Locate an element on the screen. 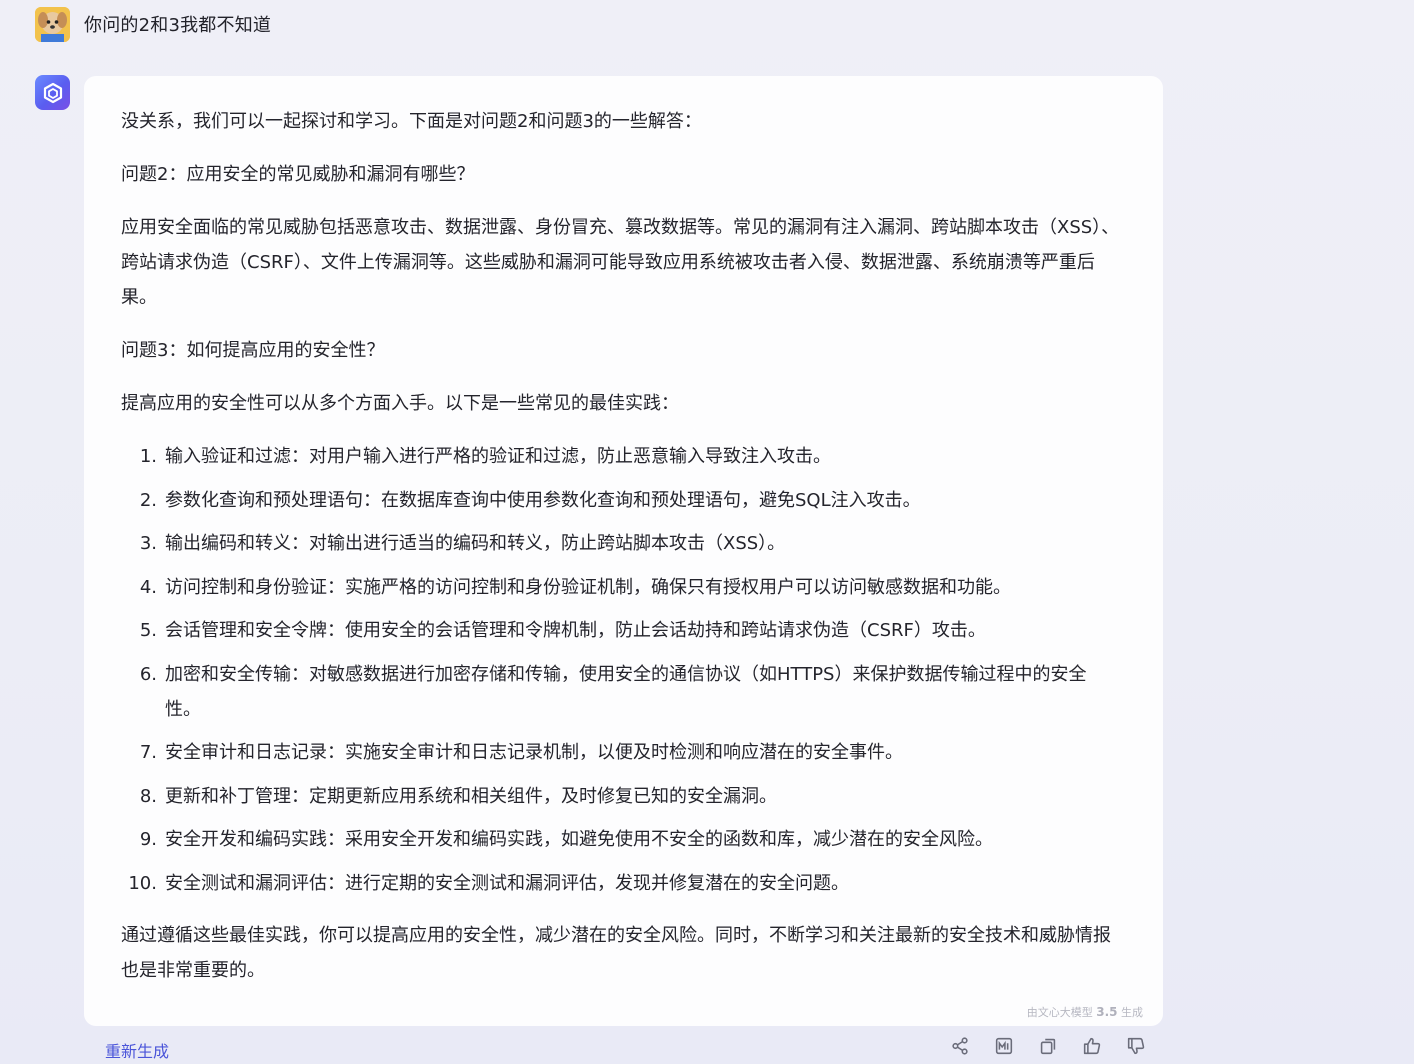  user-message-text: 你问的2和3我都不知道 is located at coordinates (178, 25).